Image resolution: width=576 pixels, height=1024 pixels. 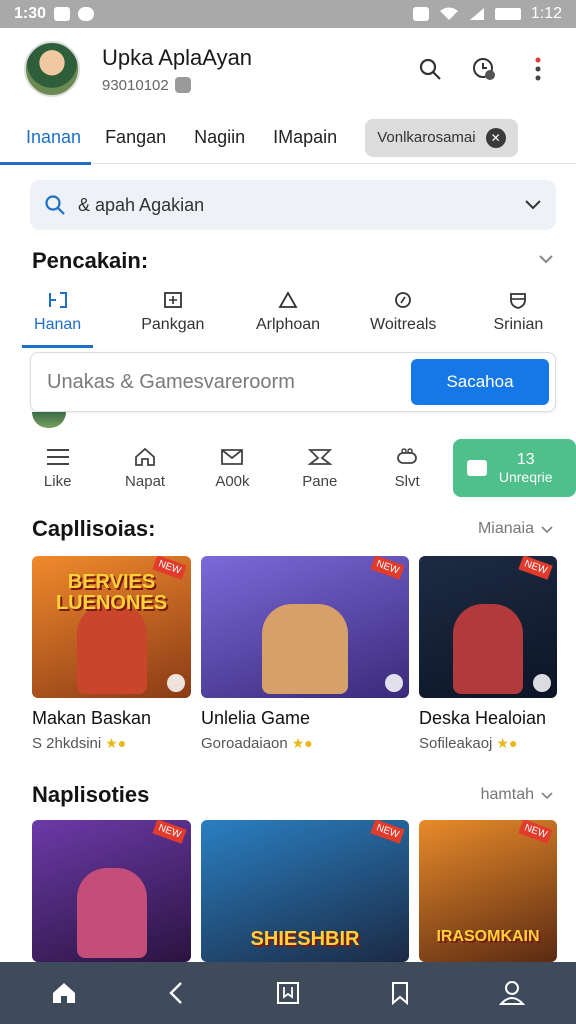 What do you see at coordinates (57, 468) in the screenshot?
I see `tool-like: Like` at bounding box center [57, 468].